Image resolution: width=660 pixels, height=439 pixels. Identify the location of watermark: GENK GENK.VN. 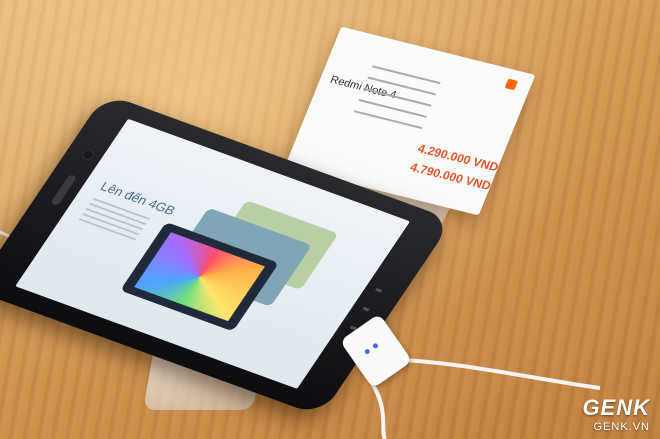
(616, 414).